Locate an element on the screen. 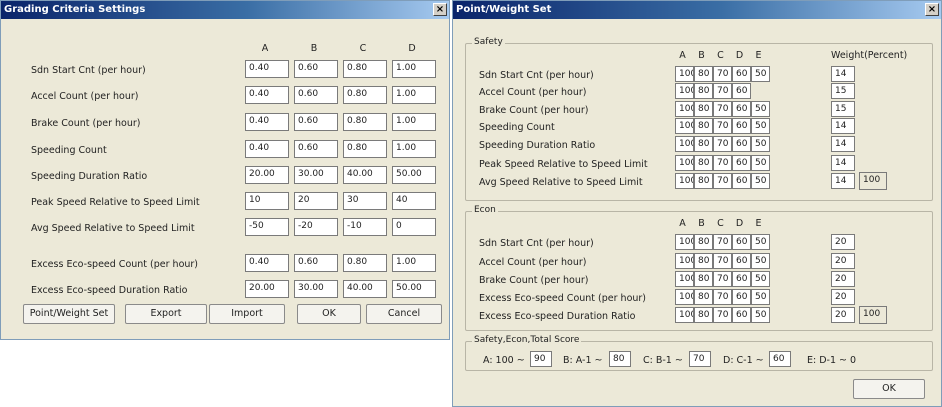 The height and width of the screenshot is (407, 942). point-weight-set-button: Point/Weight Set is located at coordinates (69, 314).